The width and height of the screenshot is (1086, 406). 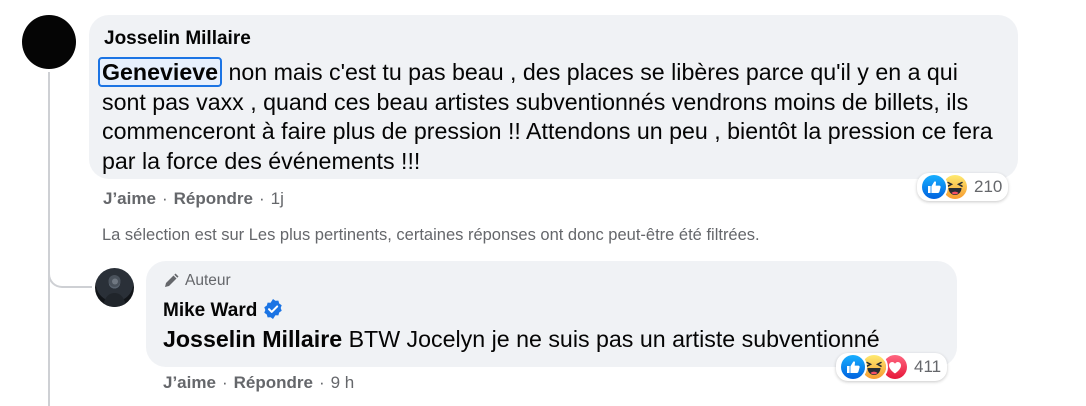 I want to click on commenter-avatar, so click(x=49, y=42).